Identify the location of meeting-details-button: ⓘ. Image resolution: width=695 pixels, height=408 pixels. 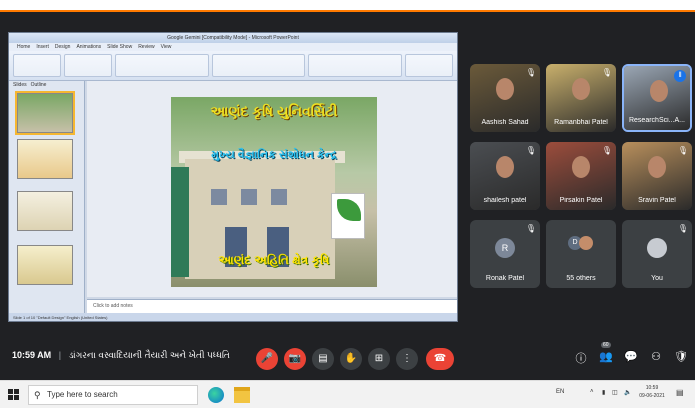
(581, 358).